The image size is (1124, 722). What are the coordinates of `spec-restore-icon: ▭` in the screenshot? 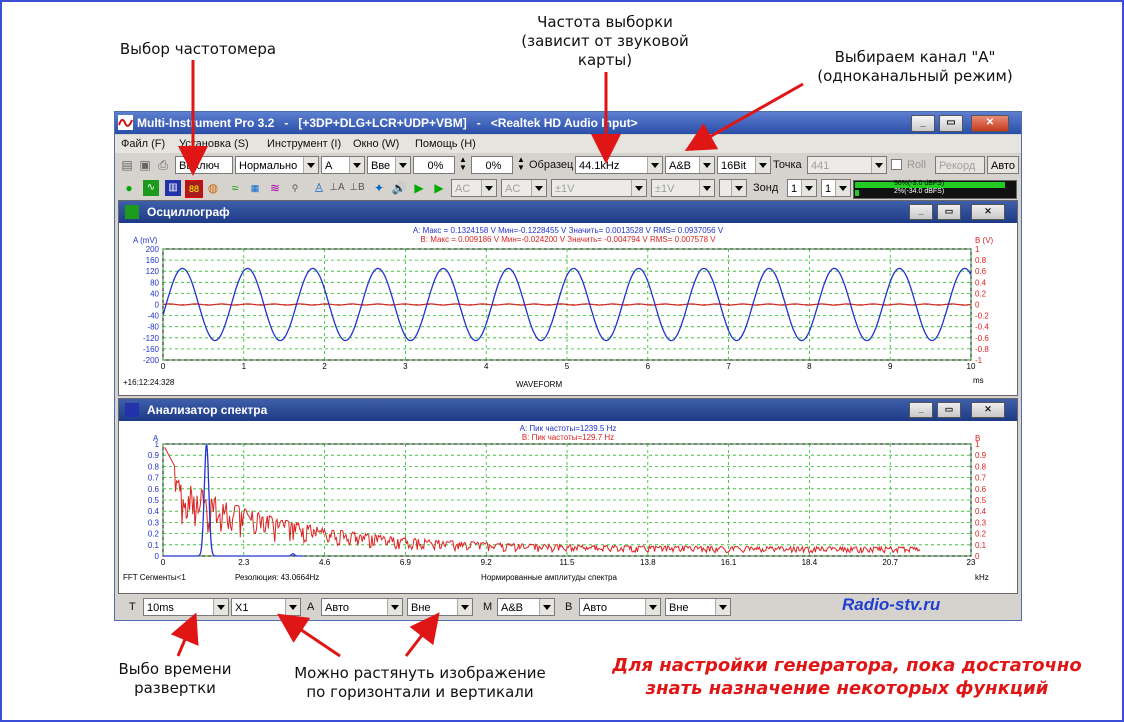 It's located at (949, 410).